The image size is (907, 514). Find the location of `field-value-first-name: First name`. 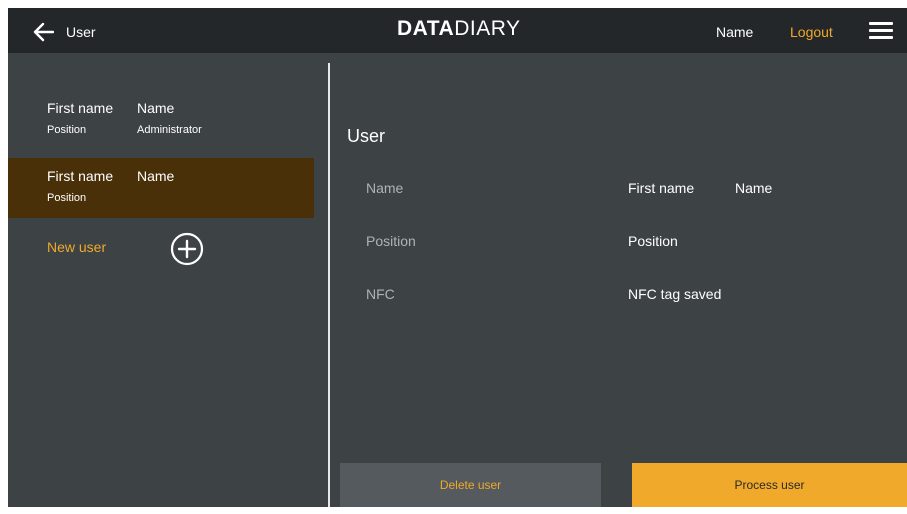

field-value-first-name: First name is located at coordinates (661, 188).